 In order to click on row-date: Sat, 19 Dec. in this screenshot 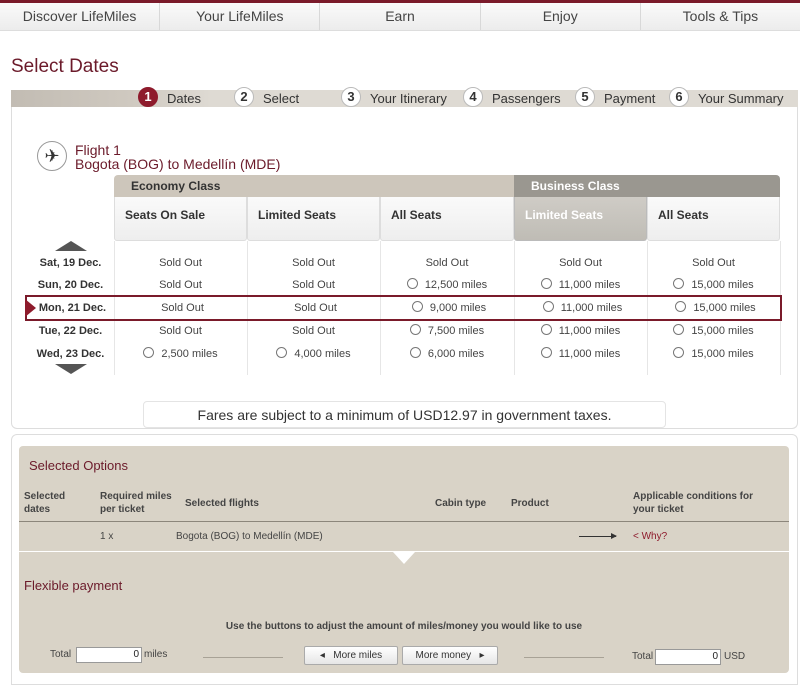, I will do `click(70, 263)`.